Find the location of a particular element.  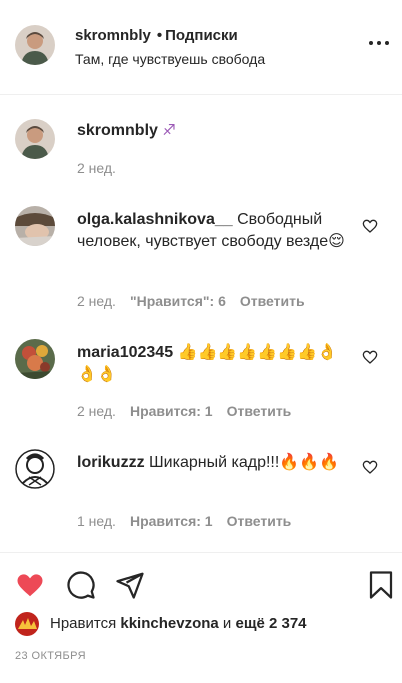

bookmark-icon is located at coordinates (381, 585).